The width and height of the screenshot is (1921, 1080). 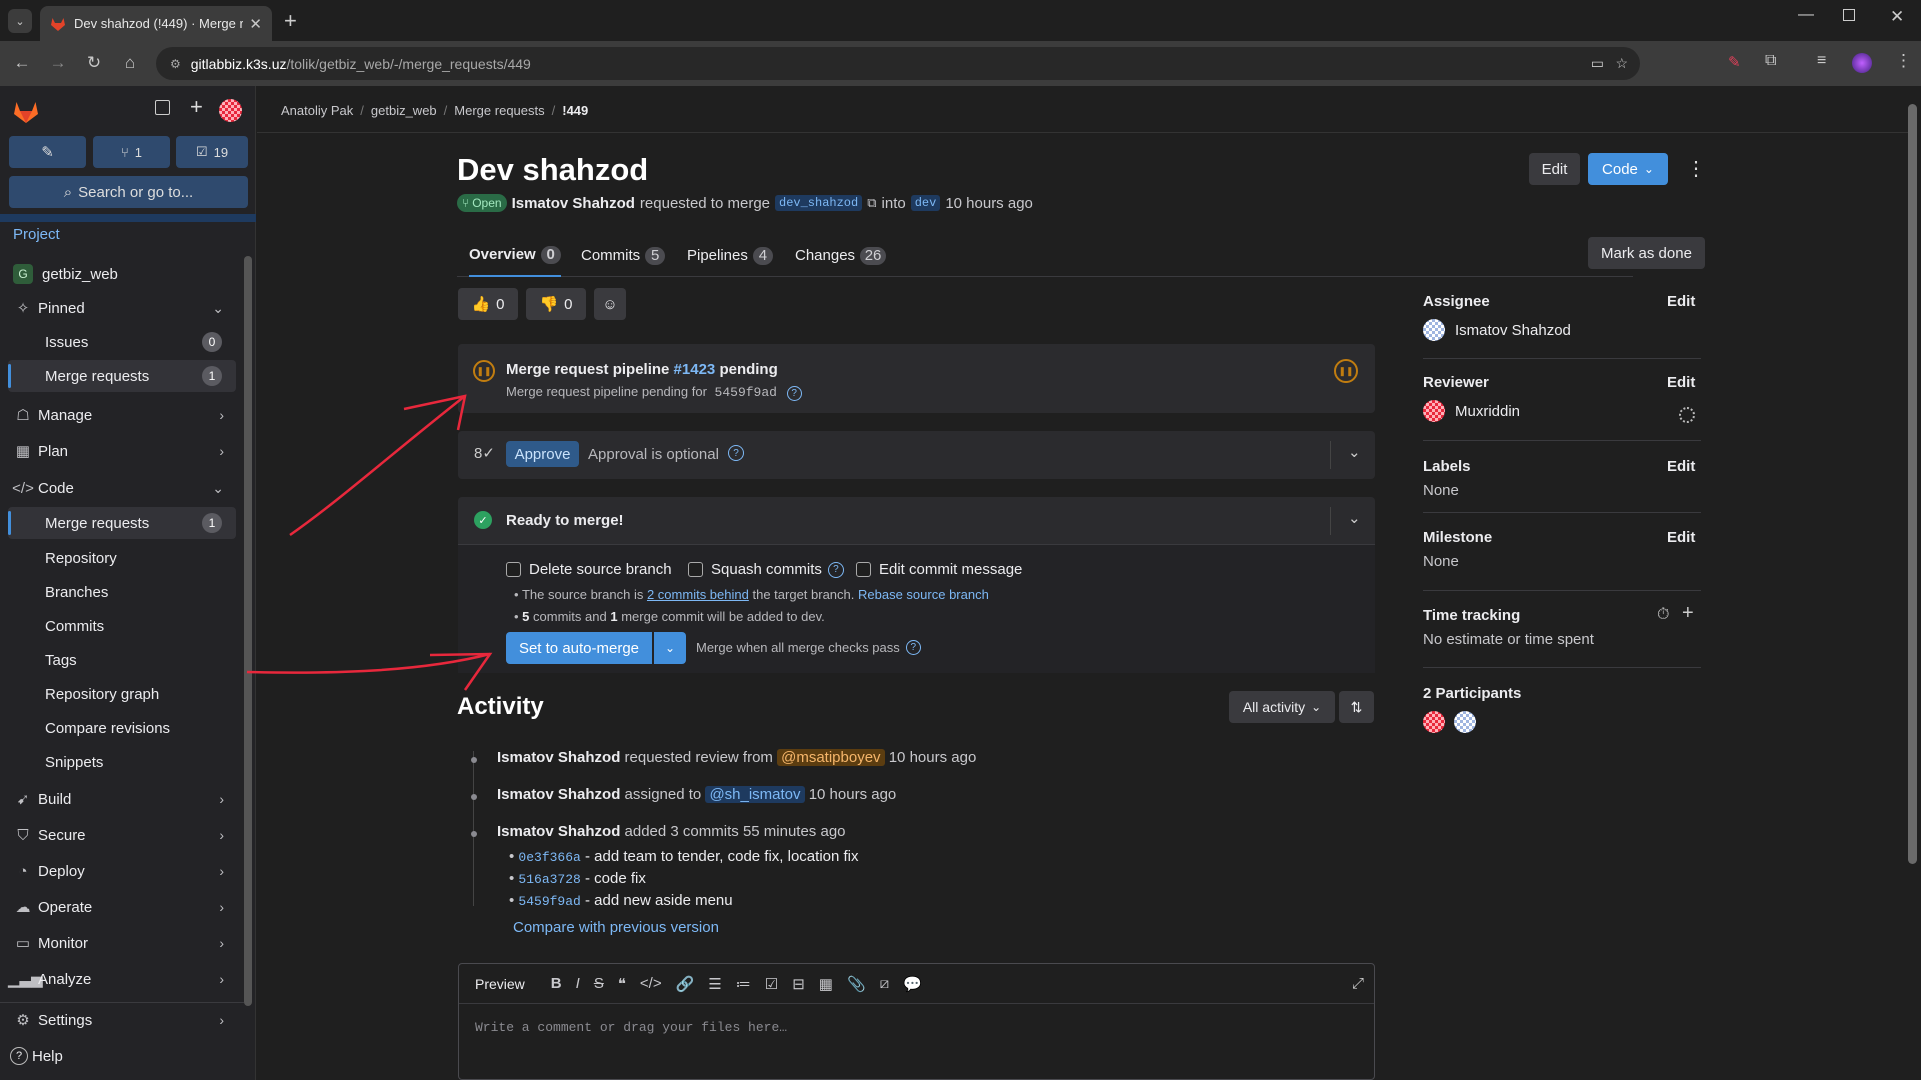 I want to click on annotation-arrowhead-pipeline, so click(x=435, y=412).